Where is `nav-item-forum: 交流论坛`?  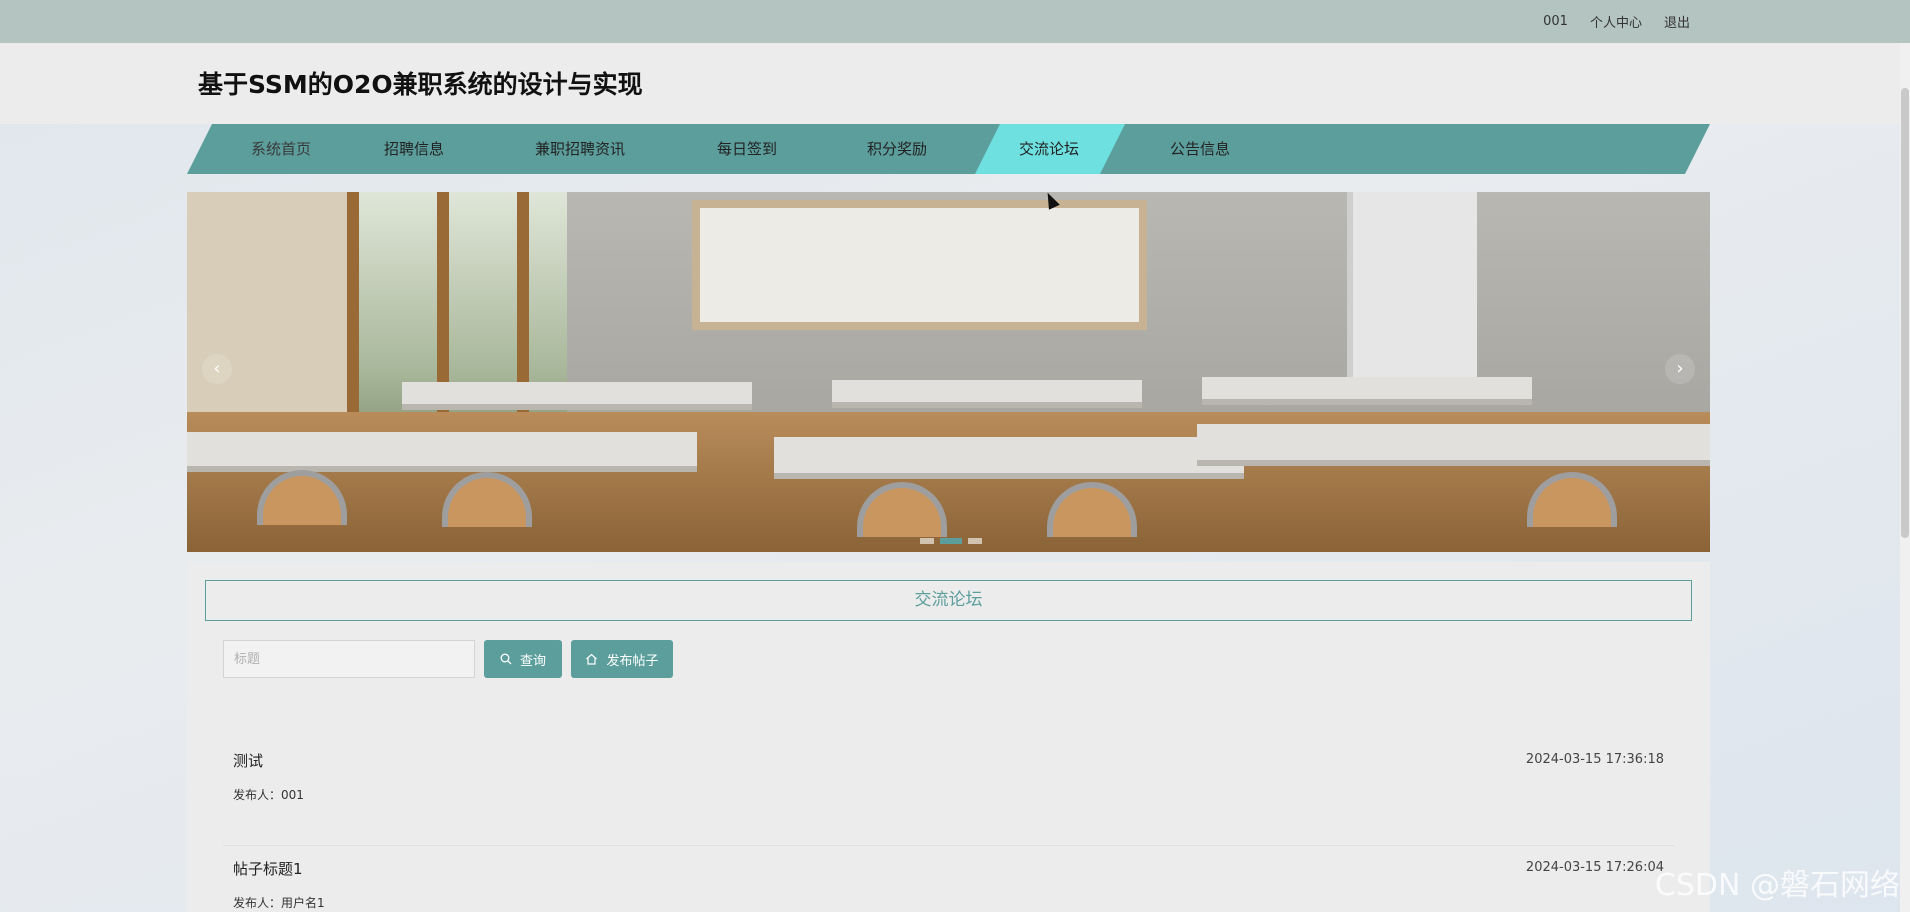
nav-item-forum: 交流论坛 is located at coordinates (1049, 149).